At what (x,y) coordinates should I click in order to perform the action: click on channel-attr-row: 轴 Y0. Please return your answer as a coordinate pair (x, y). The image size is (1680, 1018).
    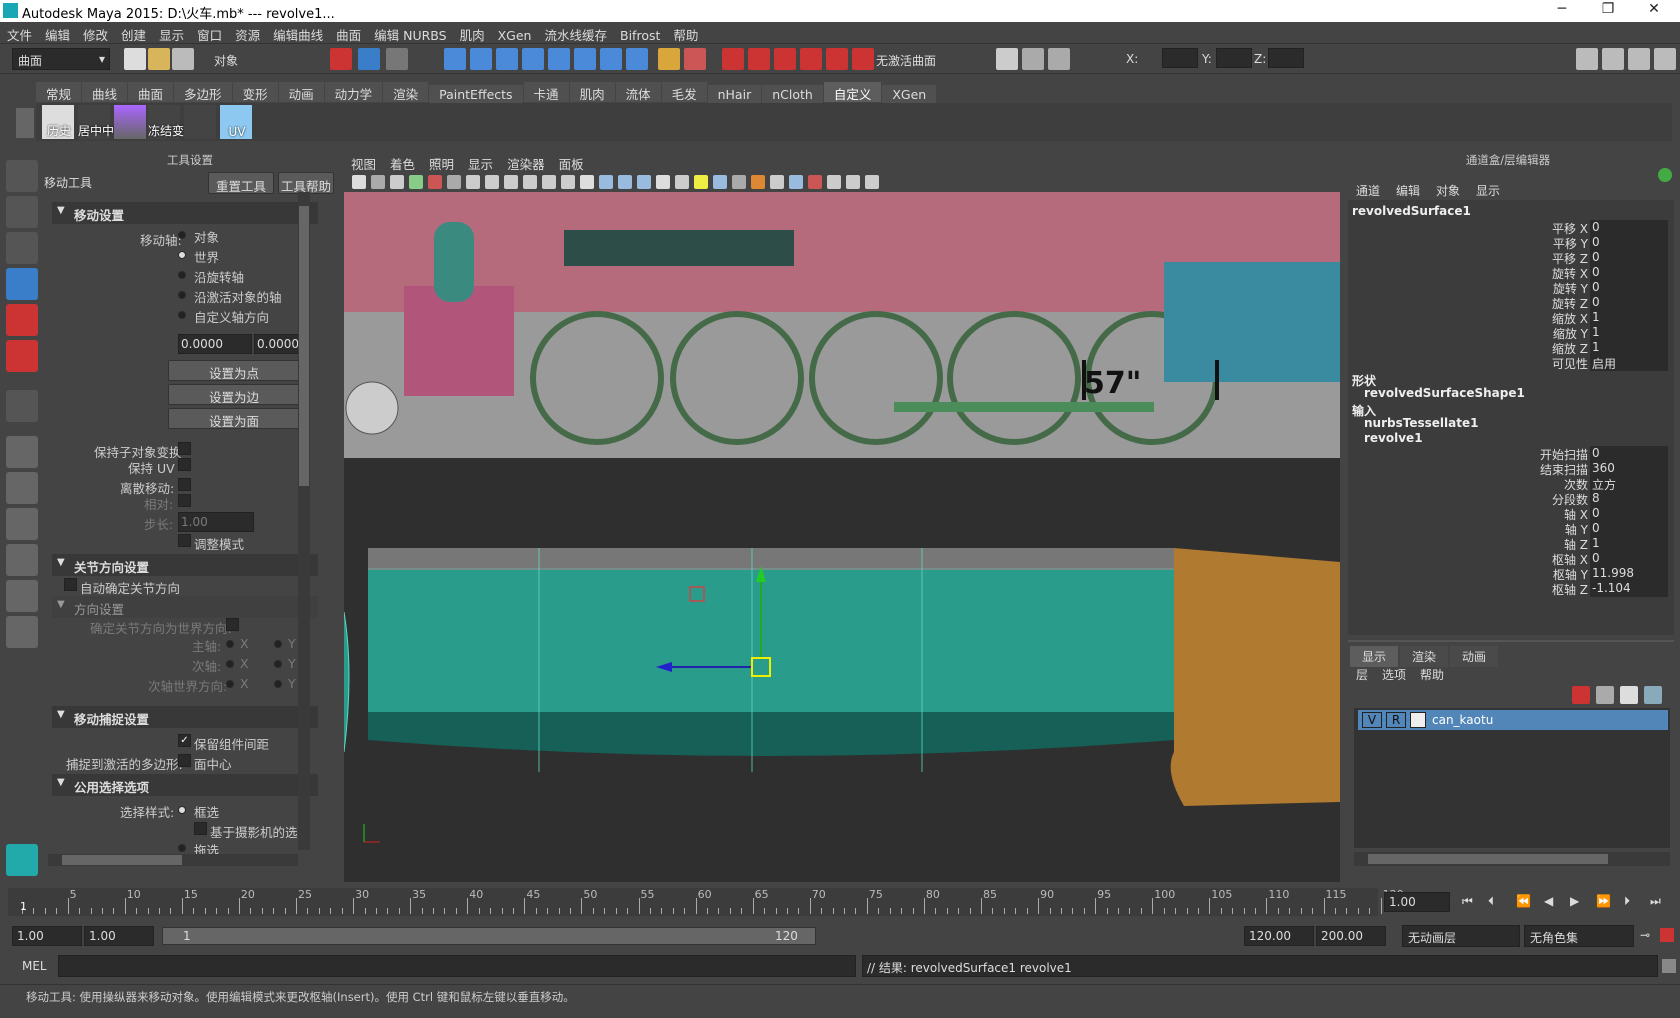
    Looking at the image, I should click on (1508, 529).